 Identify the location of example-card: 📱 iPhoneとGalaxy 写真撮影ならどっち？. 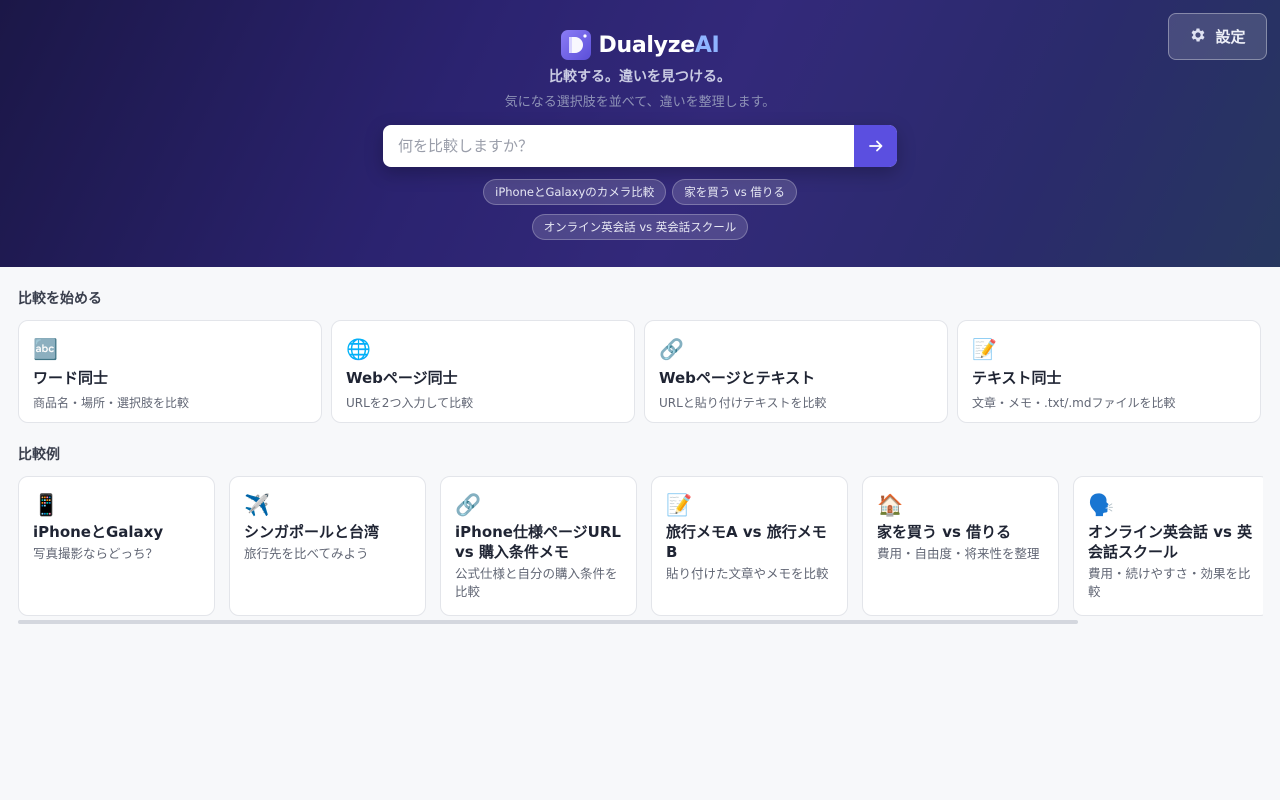
(116, 546).